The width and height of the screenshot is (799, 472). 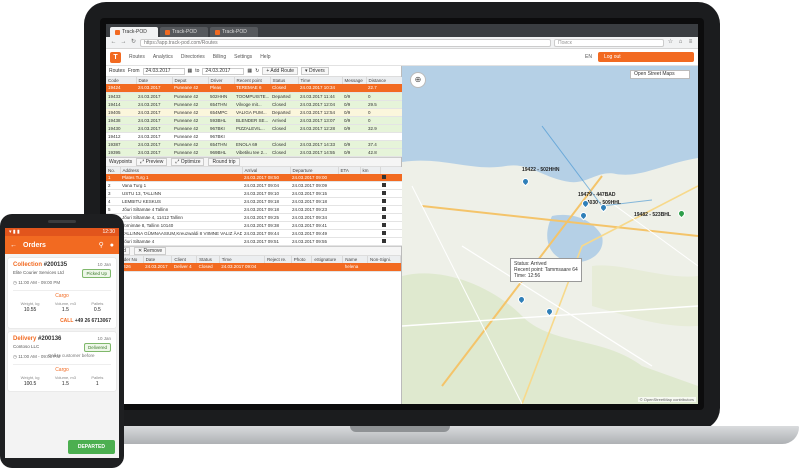 I want to click on more-icon: ●, so click(x=112, y=245).